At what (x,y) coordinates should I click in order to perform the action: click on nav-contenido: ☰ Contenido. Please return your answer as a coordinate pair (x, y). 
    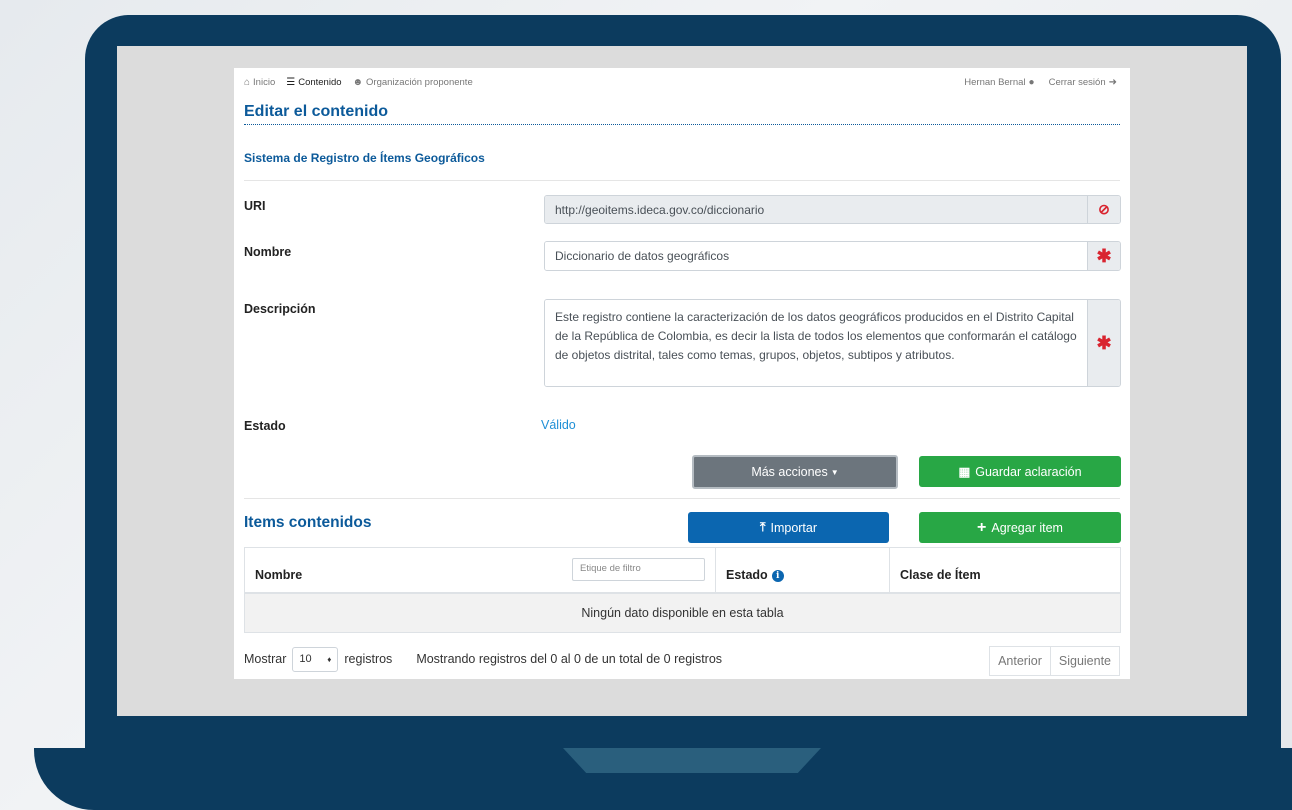
    Looking at the image, I should click on (313, 82).